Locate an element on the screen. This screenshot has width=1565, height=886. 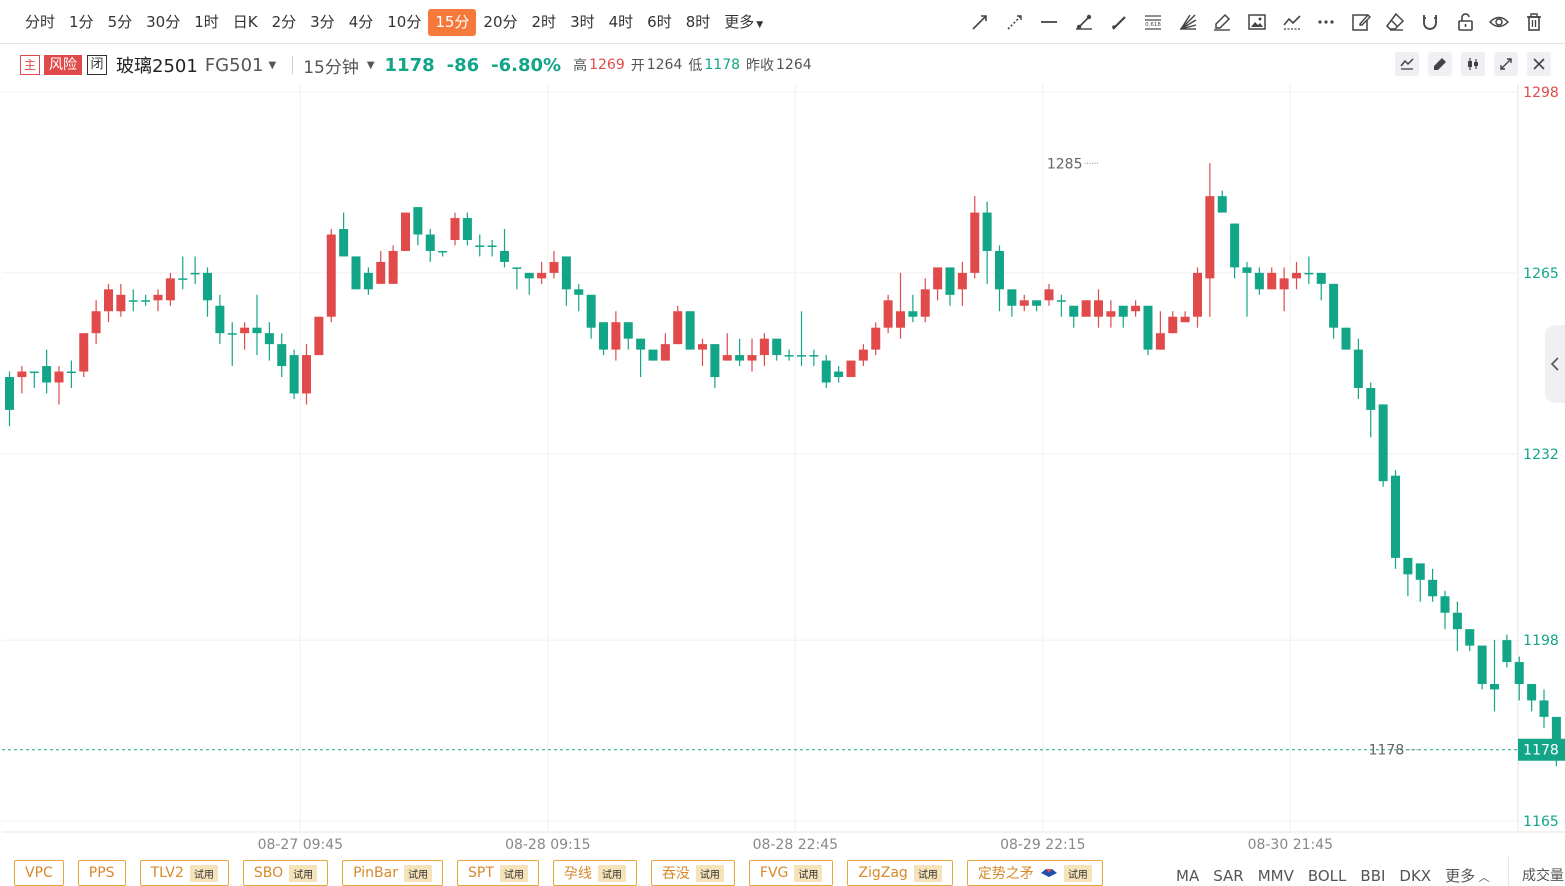
fibonacci-icon: 0.618 is located at coordinates (1153, 22).